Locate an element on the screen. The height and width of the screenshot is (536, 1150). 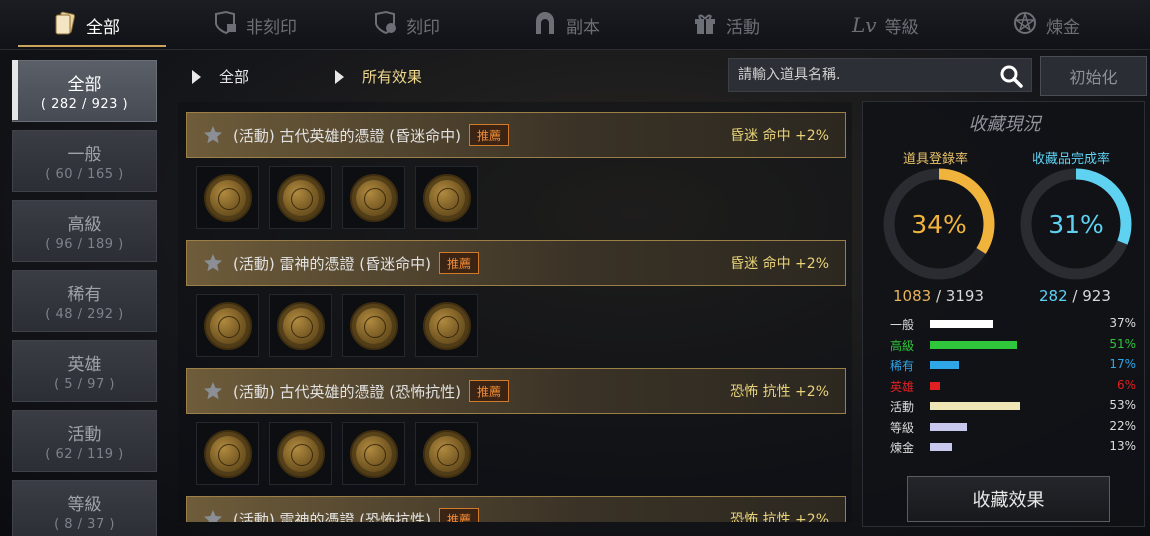
item-rate-percent: 34% is located at coordinates (939, 224).